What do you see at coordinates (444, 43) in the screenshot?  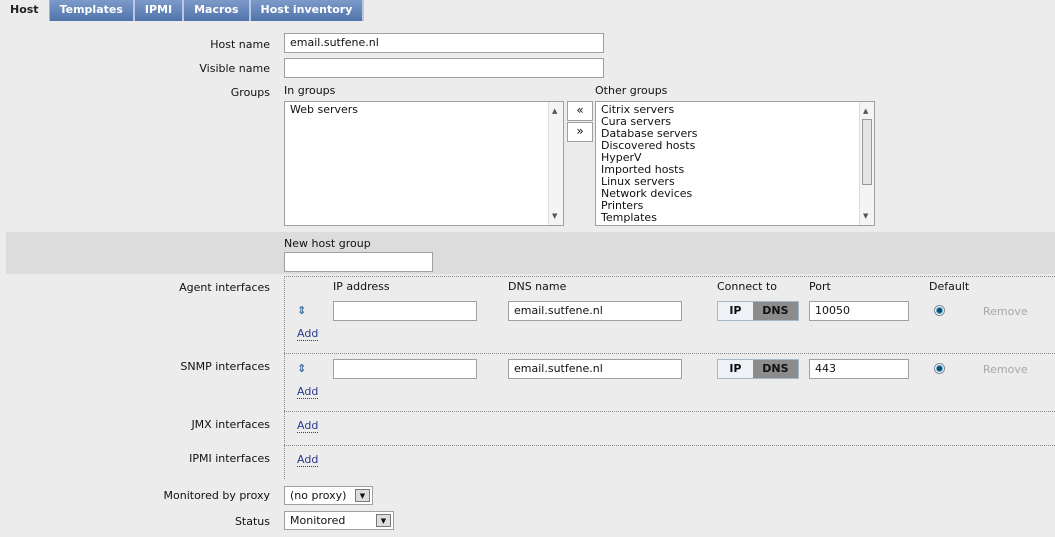 I see `host-name-input: email.sutfene.nl` at bounding box center [444, 43].